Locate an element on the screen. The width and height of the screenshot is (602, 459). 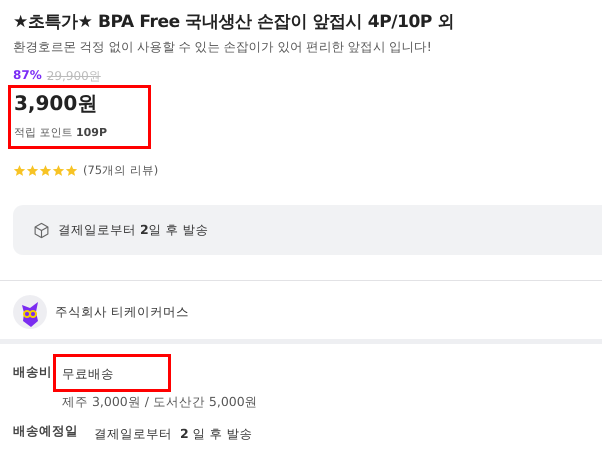
dispatch-text: 결제일로부터 2일 후 발송 is located at coordinates (133, 230).